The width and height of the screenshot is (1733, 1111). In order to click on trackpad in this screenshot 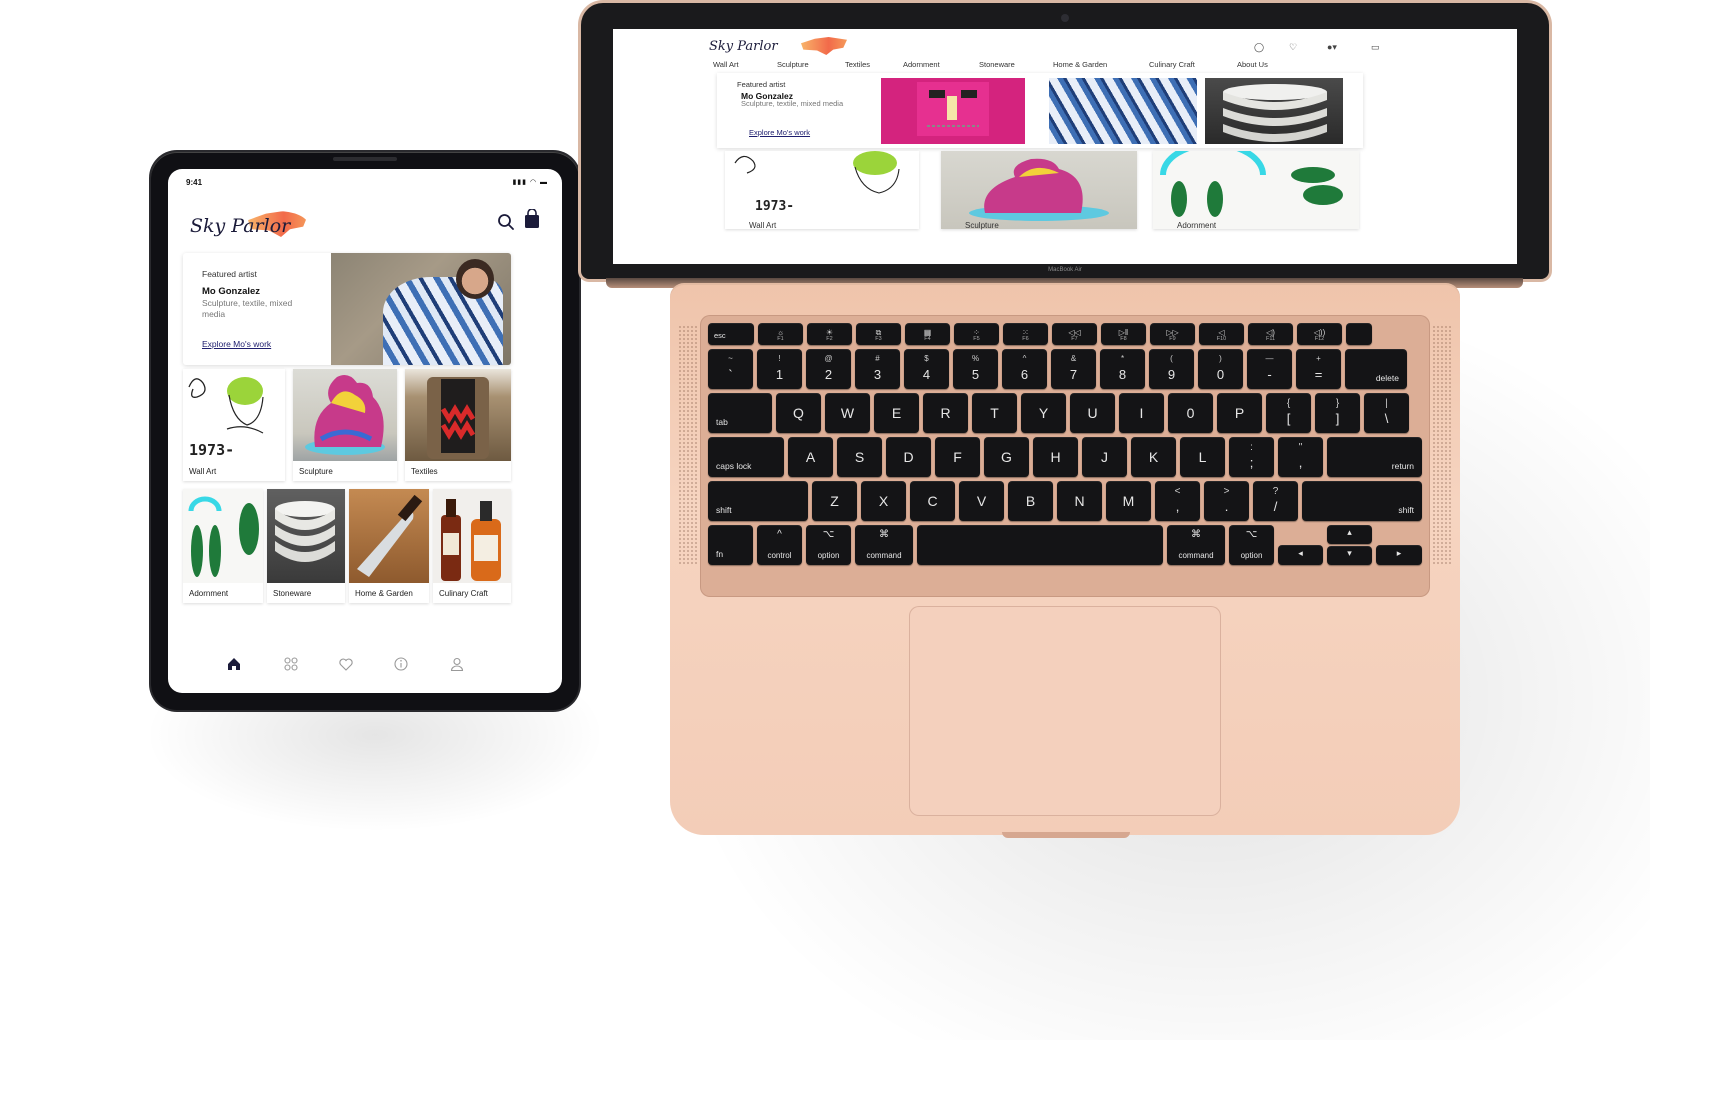, I will do `click(1065, 711)`.